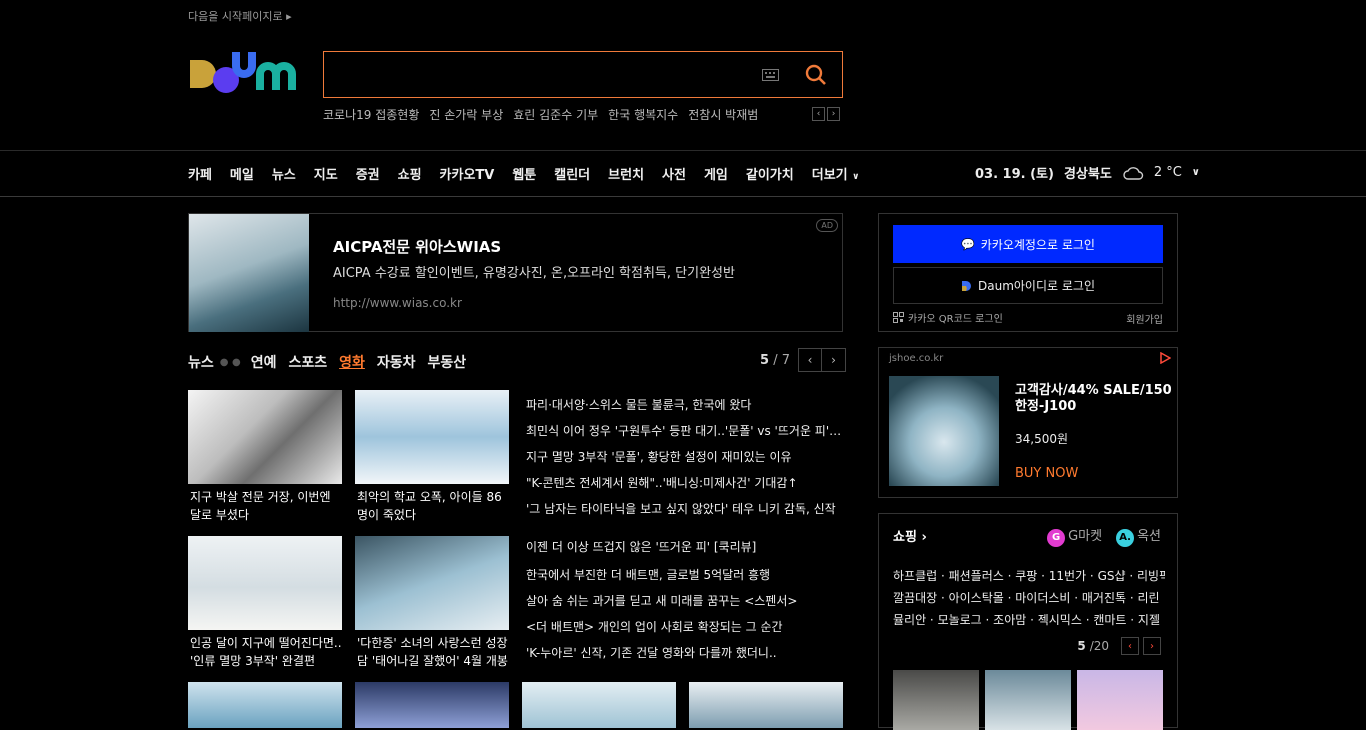 The height and width of the screenshot is (730, 1366). What do you see at coordinates (555, 114) in the screenshot?
I see `trend-item: 효린 김준수 기부` at bounding box center [555, 114].